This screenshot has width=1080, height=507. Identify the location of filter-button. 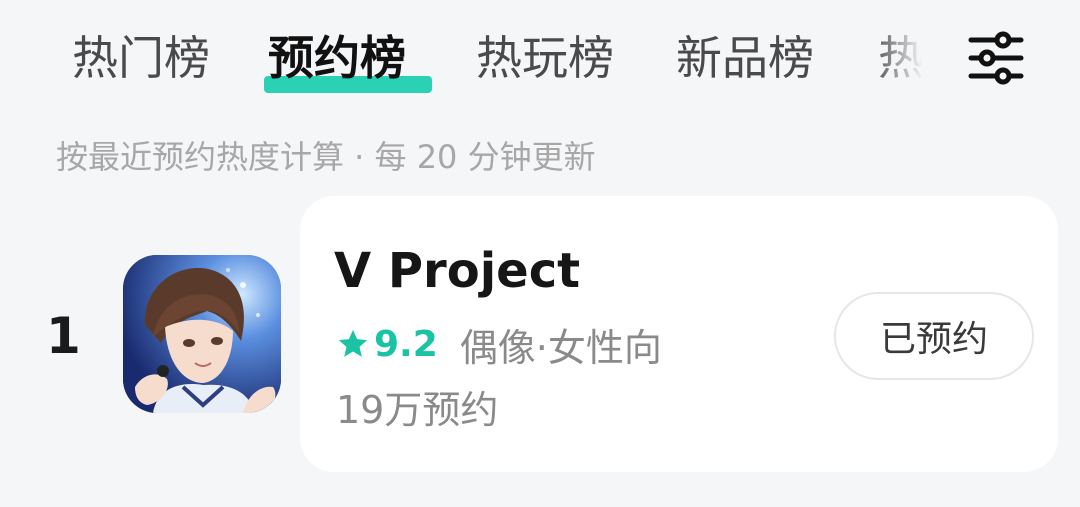
(996, 58).